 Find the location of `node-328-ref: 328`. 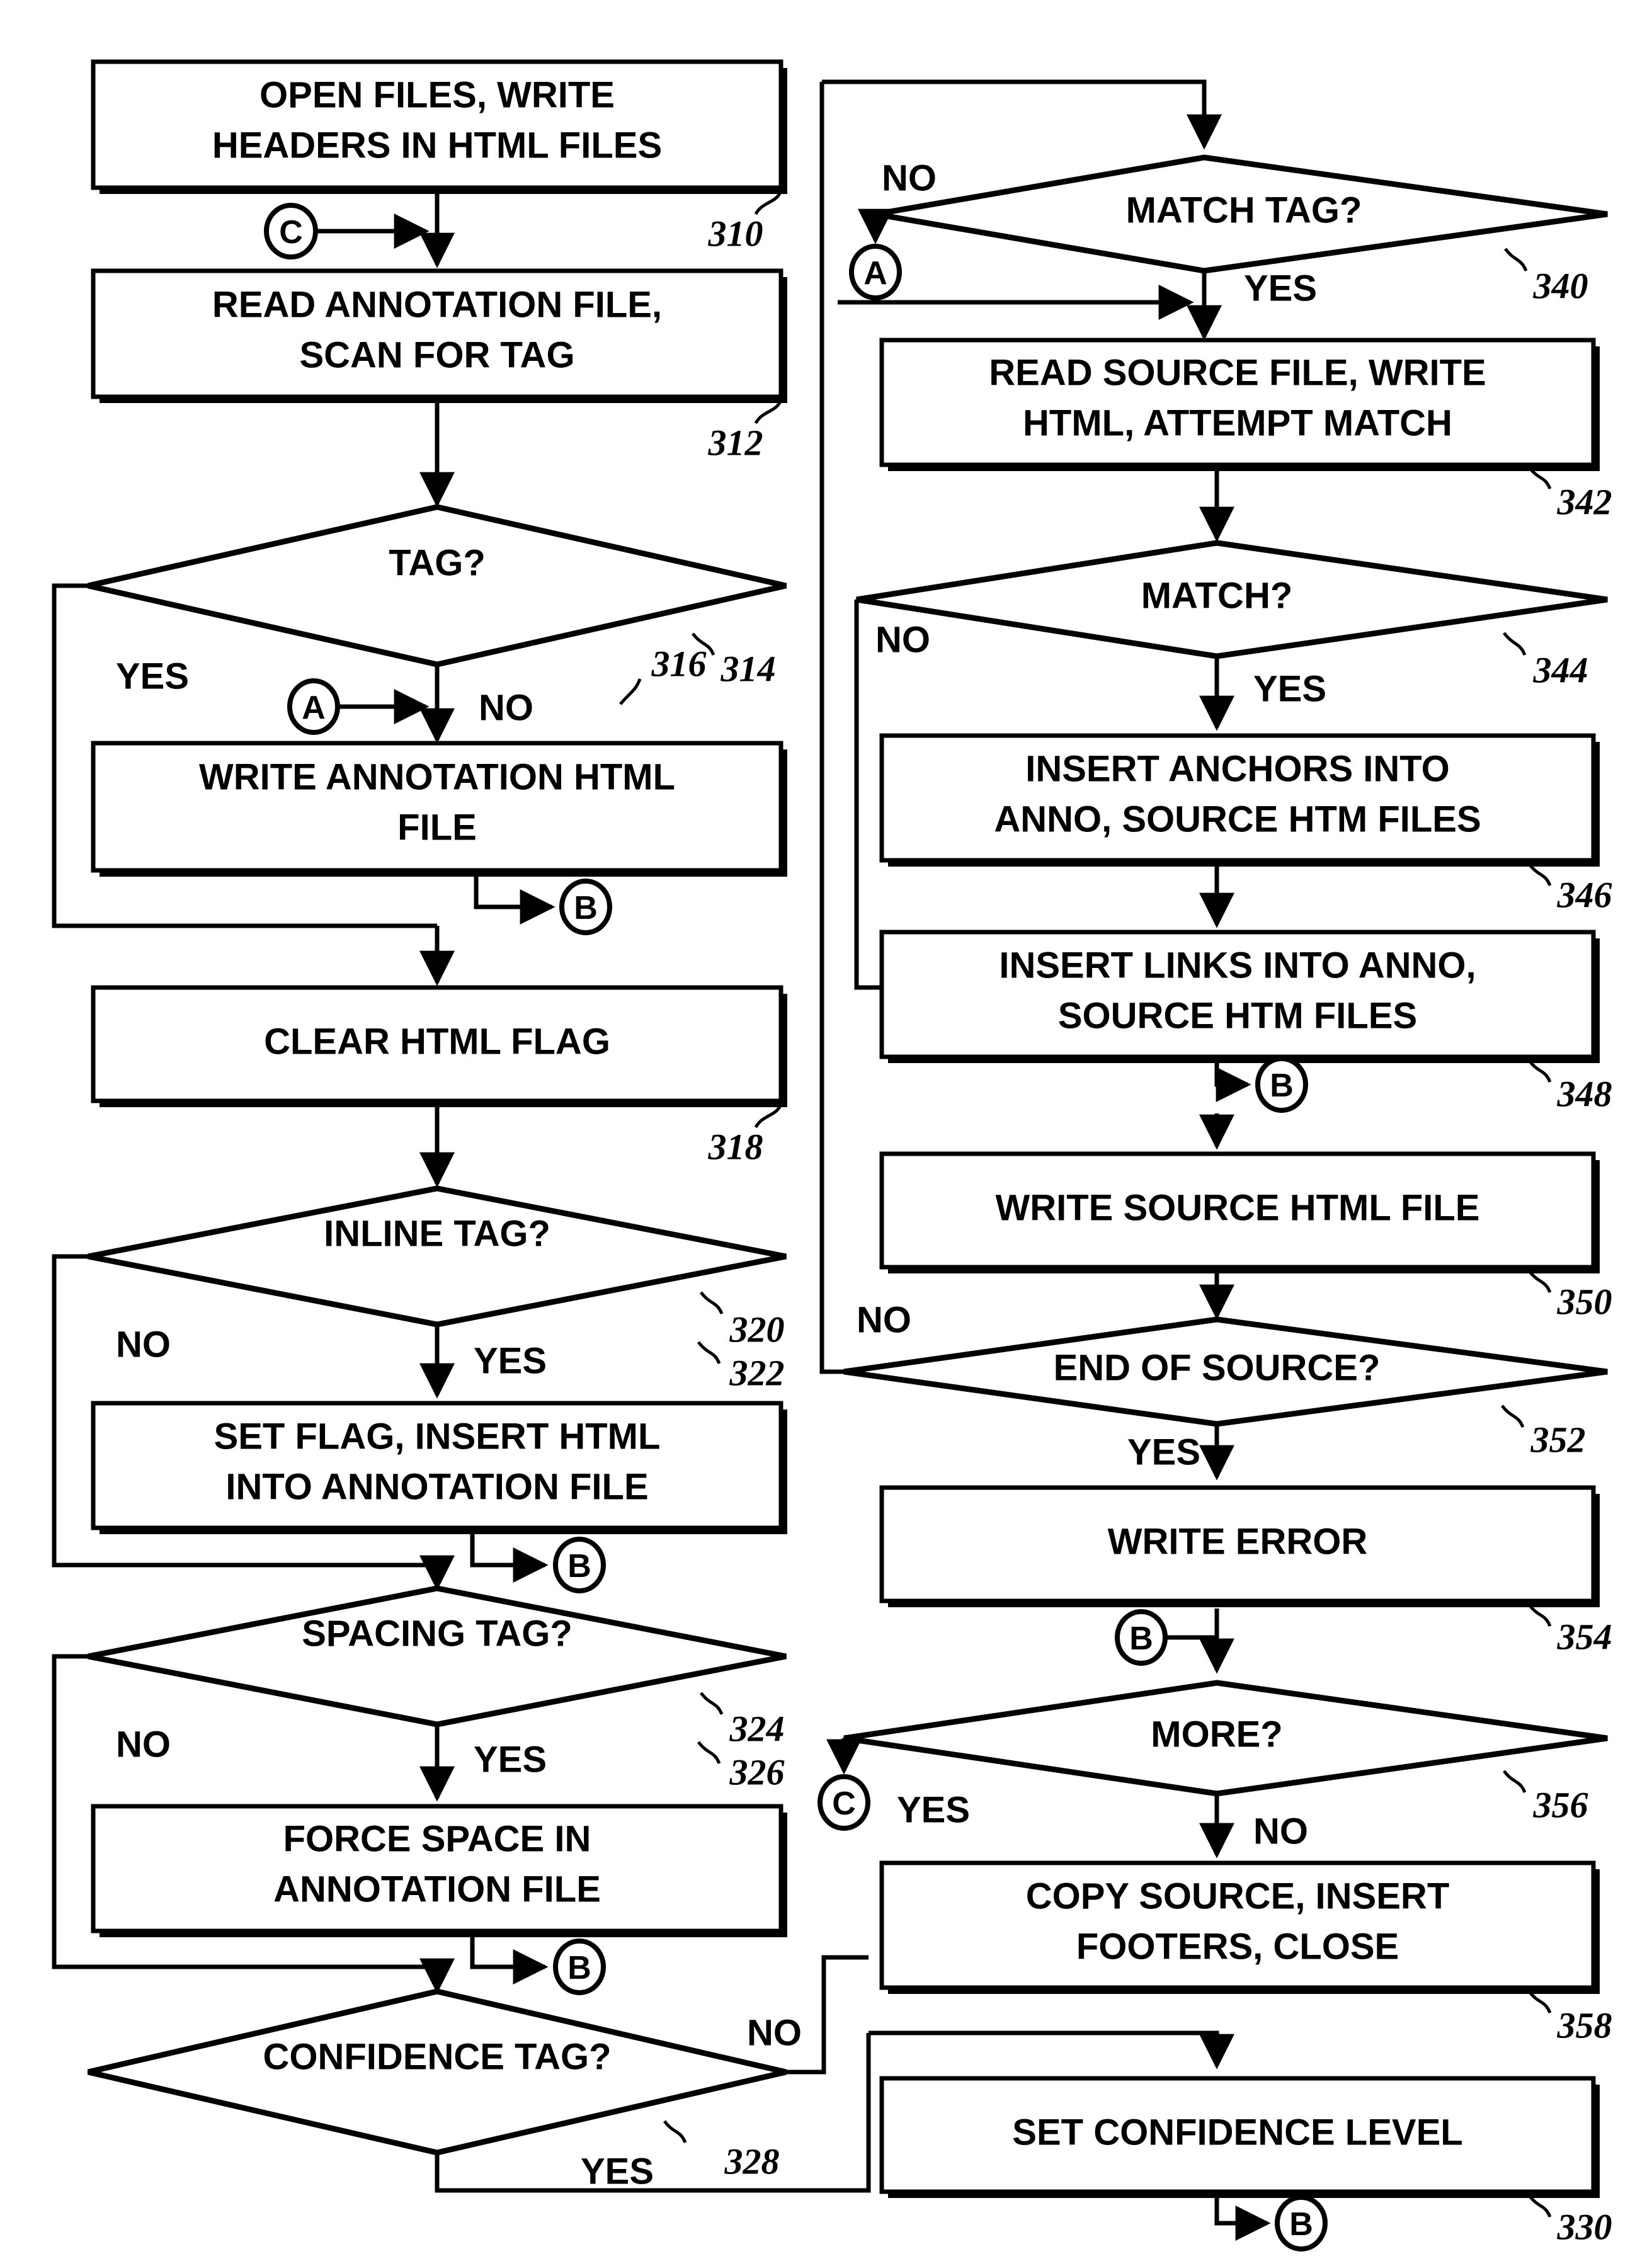

node-328-ref: 328 is located at coordinates (752, 2161).